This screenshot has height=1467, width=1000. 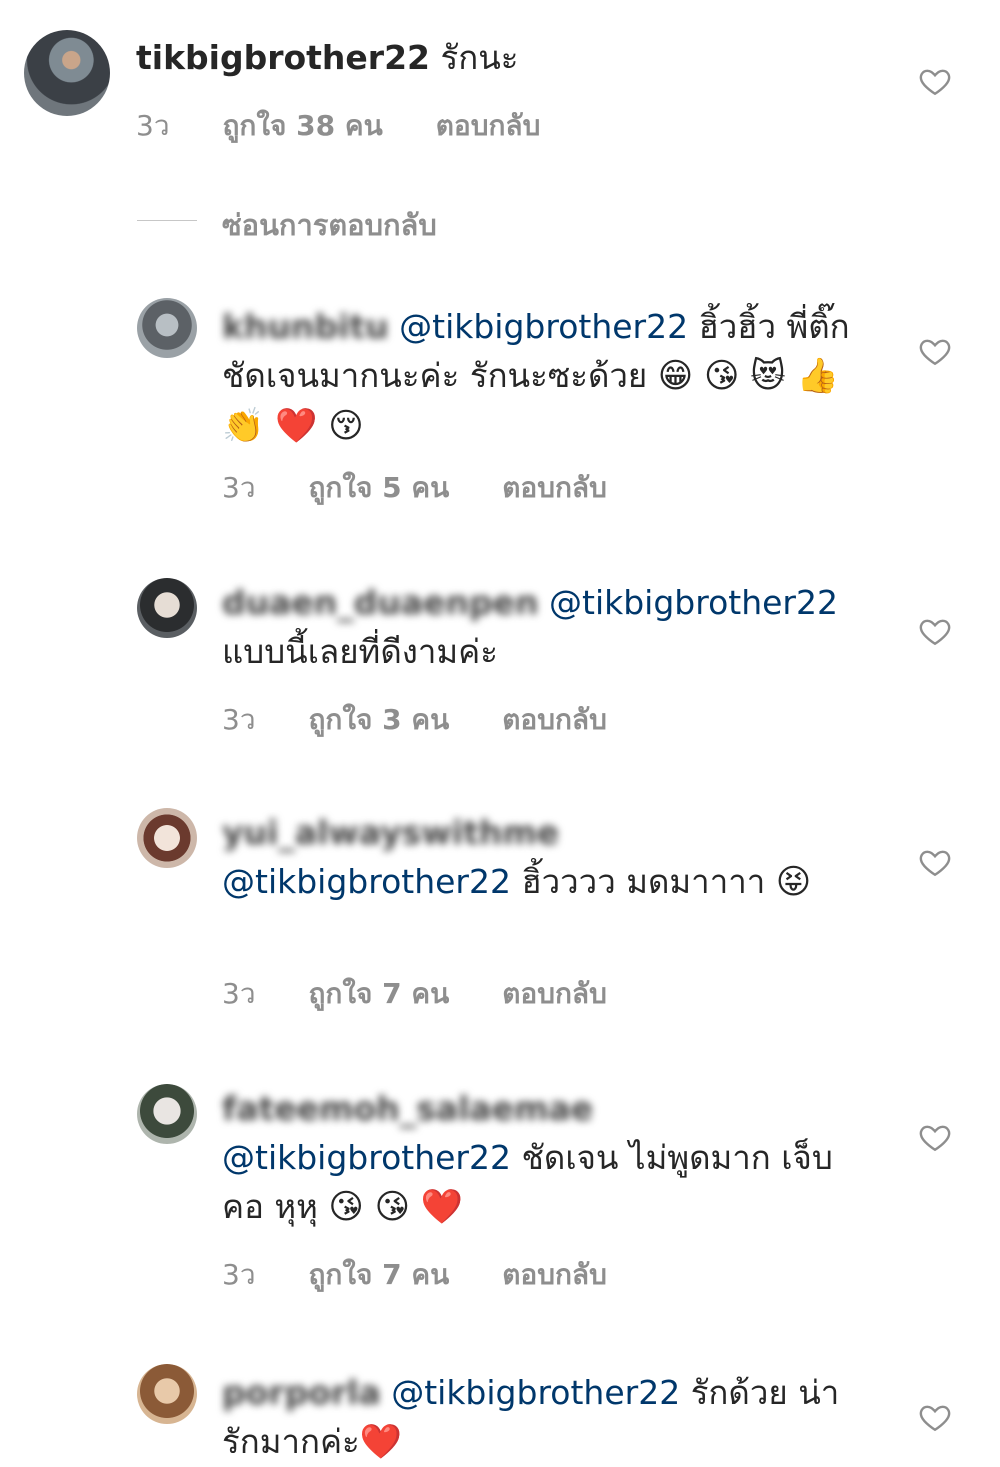 What do you see at coordinates (390, 832) in the screenshot?
I see `comment-username: yui_alwayswithme` at bounding box center [390, 832].